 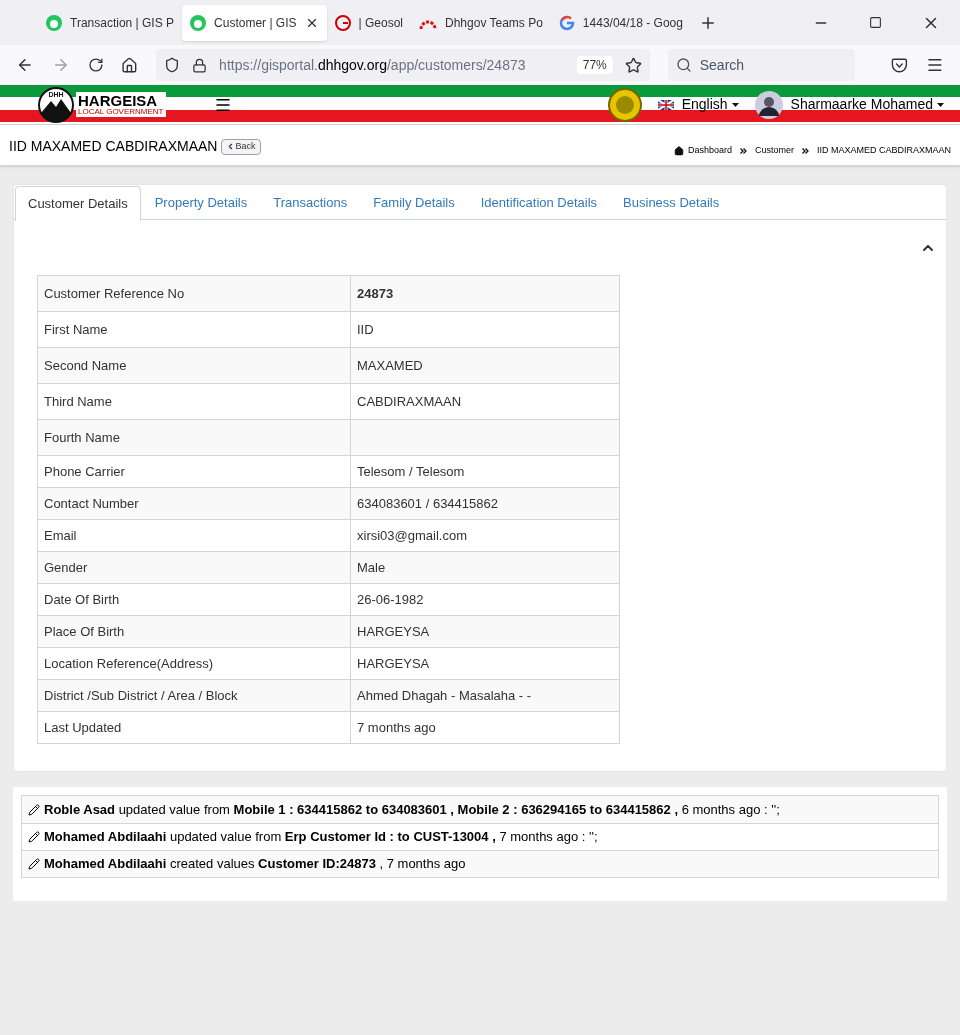 What do you see at coordinates (485, 567) in the screenshot?
I see `table-cell: Male` at bounding box center [485, 567].